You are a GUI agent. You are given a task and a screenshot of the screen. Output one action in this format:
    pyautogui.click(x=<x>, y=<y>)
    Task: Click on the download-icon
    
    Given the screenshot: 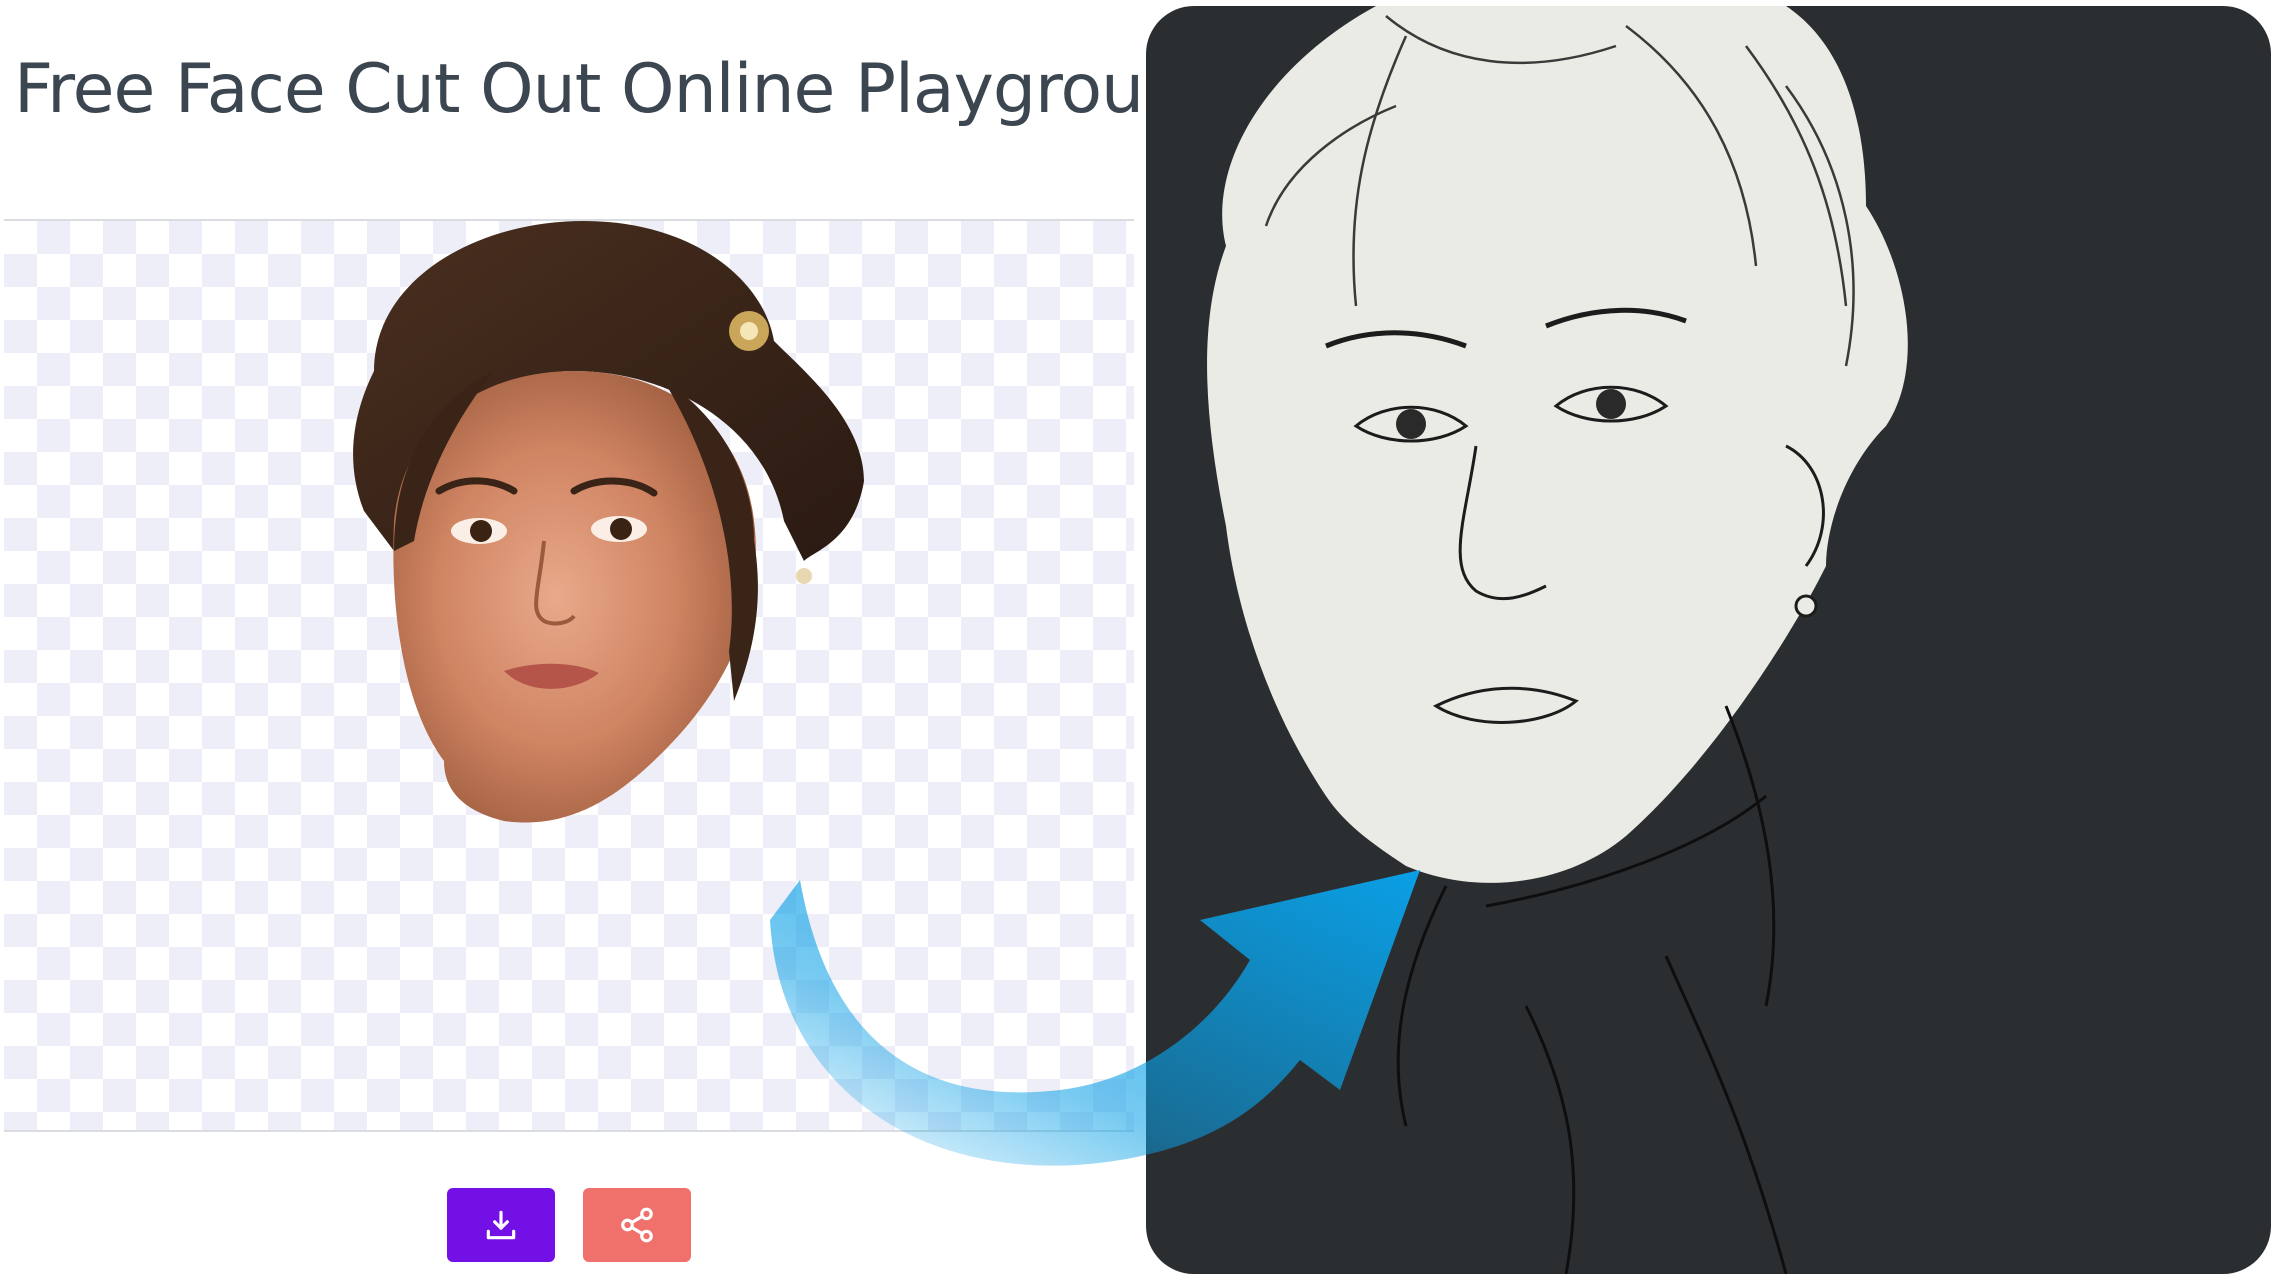 What is the action you would take?
    pyautogui.click(x=501, y=1225)
    